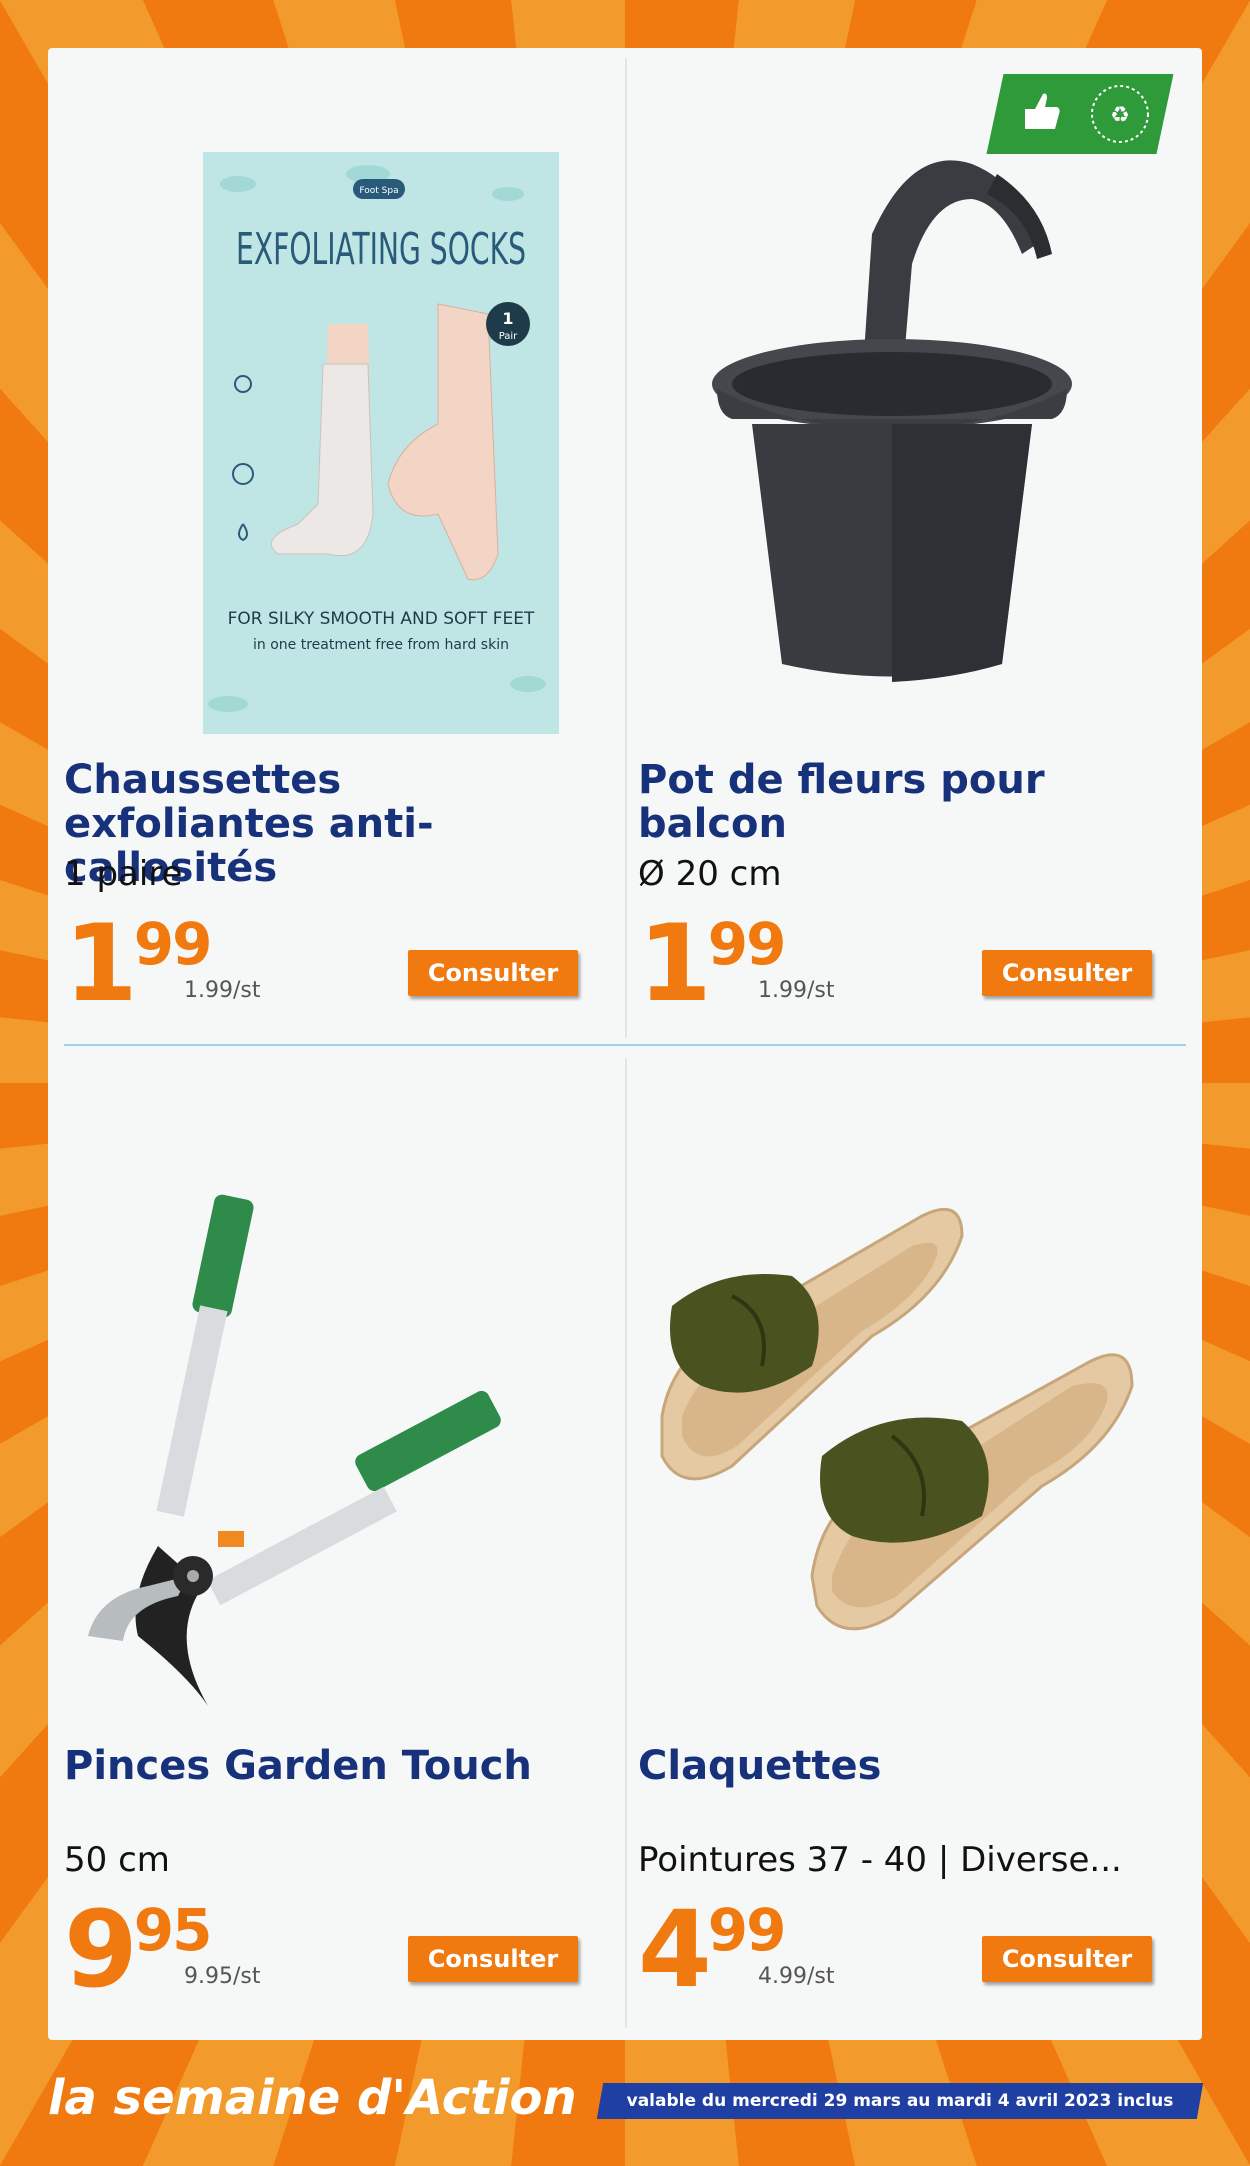 This screenshot has width=1250, height=2166. What do you see at coordinates (675, 1949) in the screenshot?
I see `price-main: 4` at bounding box center [675, 1949].